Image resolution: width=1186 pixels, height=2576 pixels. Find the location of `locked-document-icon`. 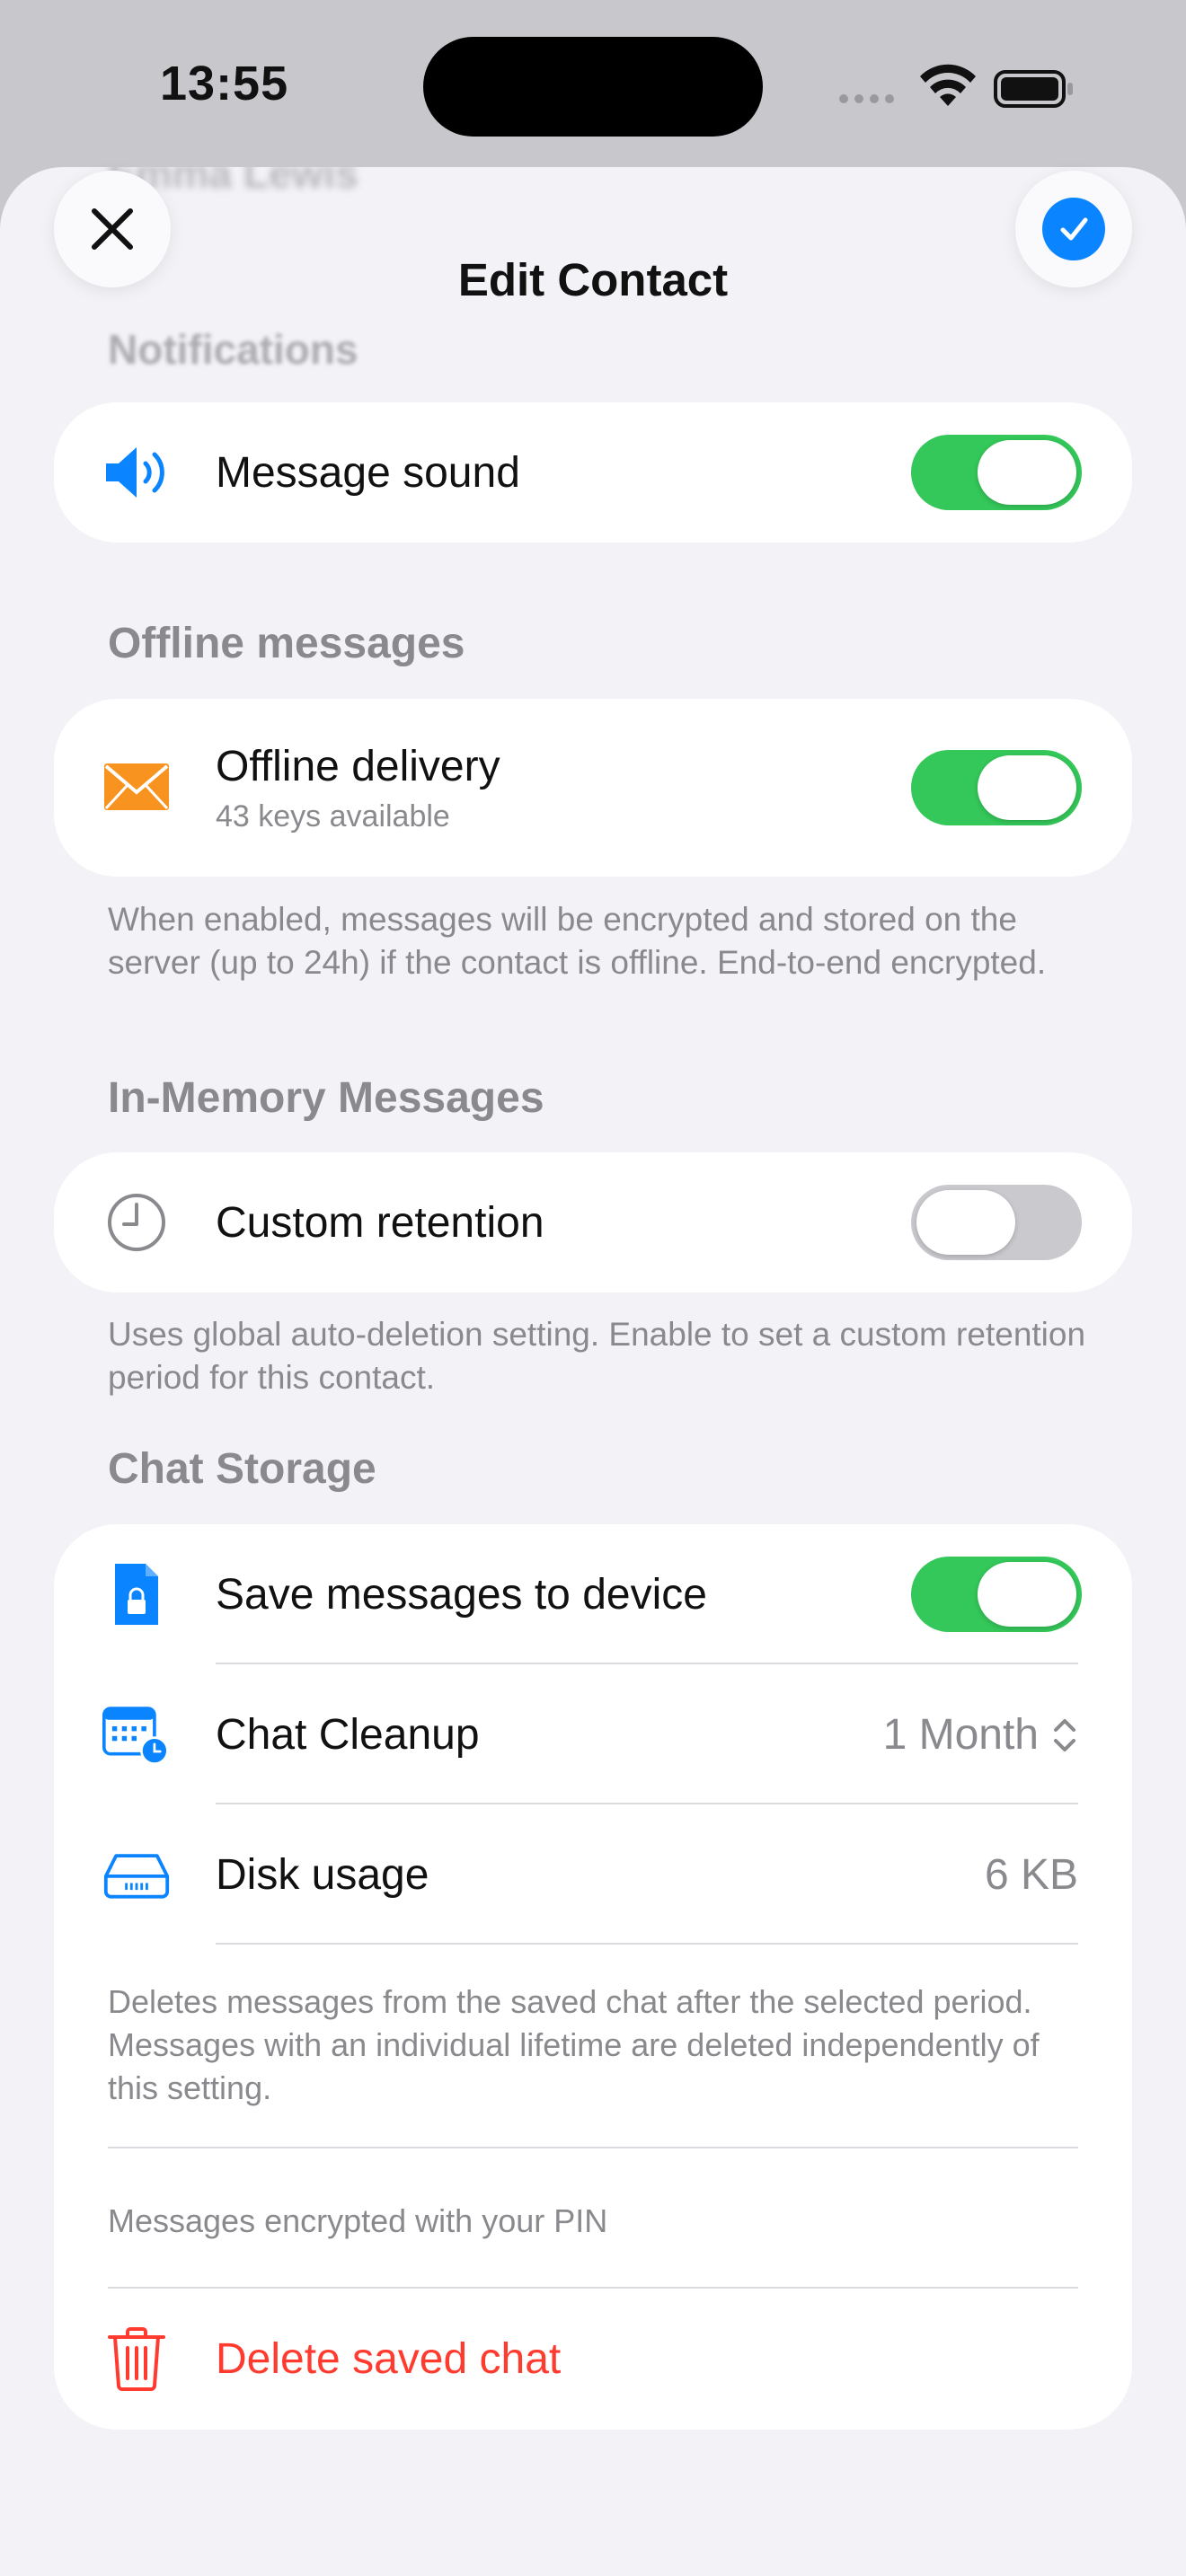

locked-document-icon is located at coordinates (136, 1594).